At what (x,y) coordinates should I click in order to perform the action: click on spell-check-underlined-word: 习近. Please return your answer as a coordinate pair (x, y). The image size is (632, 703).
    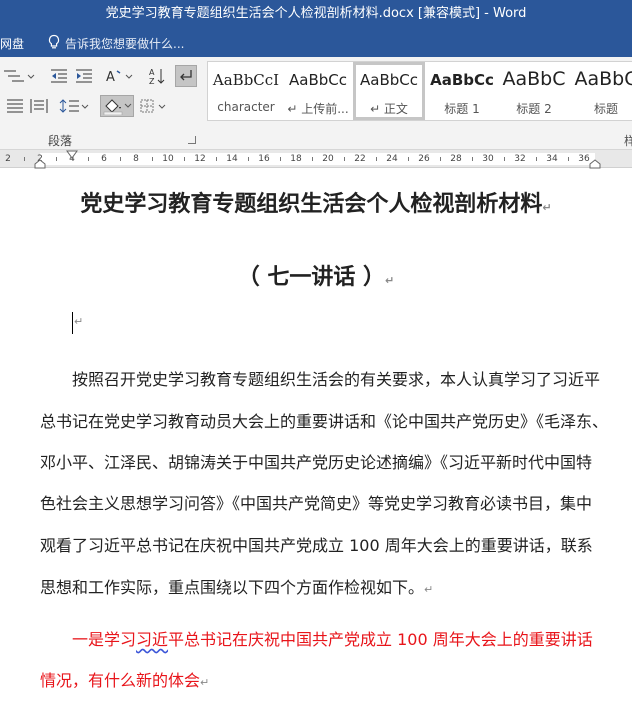
    Looking at the image, I should click on (152, 639).